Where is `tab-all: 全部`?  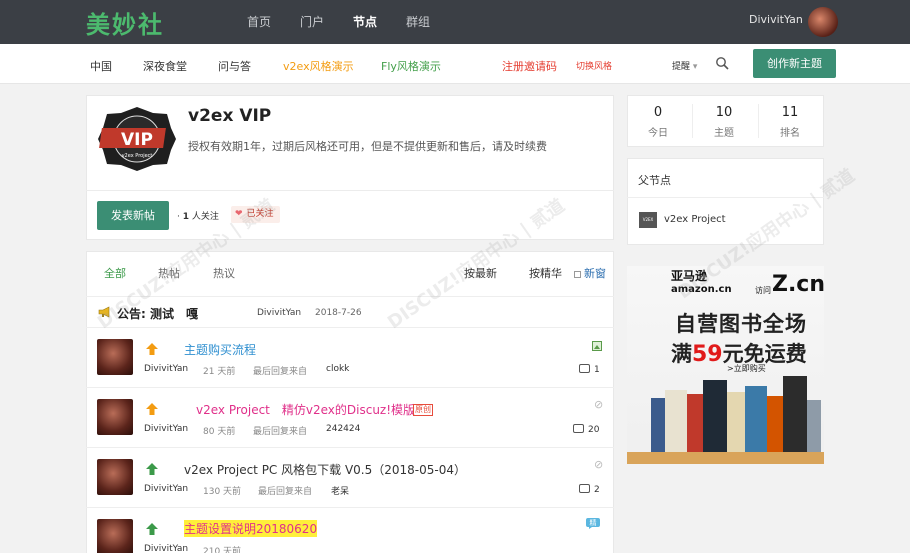
tab-all: 全部 is located at coordinates (115, 273).